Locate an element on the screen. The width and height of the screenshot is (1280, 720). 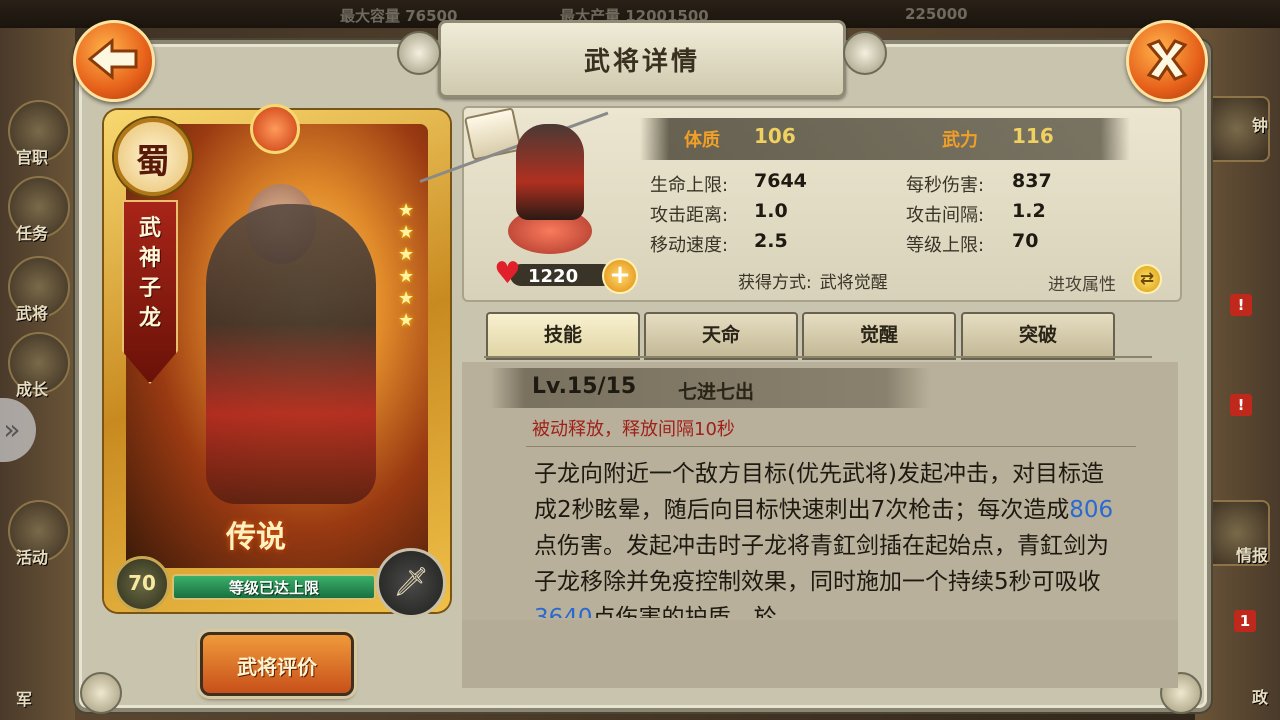
obtain-method-label: 获得方式: is located at coordinates (775, 283).